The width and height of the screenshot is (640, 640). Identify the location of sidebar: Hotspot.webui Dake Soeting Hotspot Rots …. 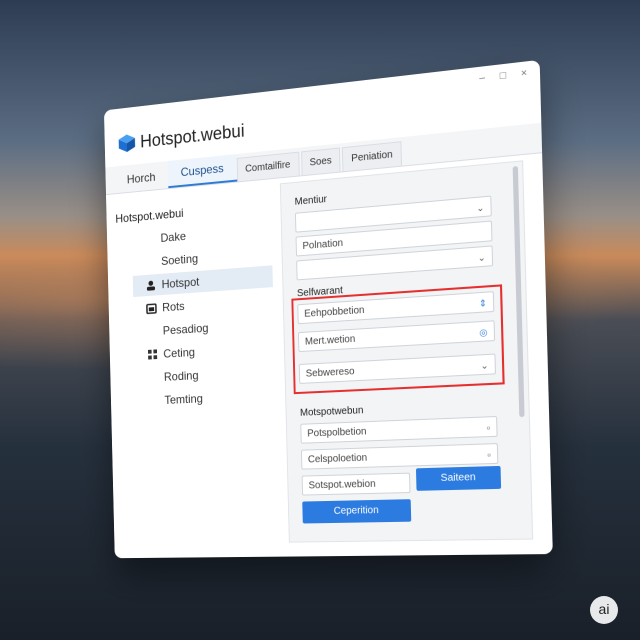
(195, 306).